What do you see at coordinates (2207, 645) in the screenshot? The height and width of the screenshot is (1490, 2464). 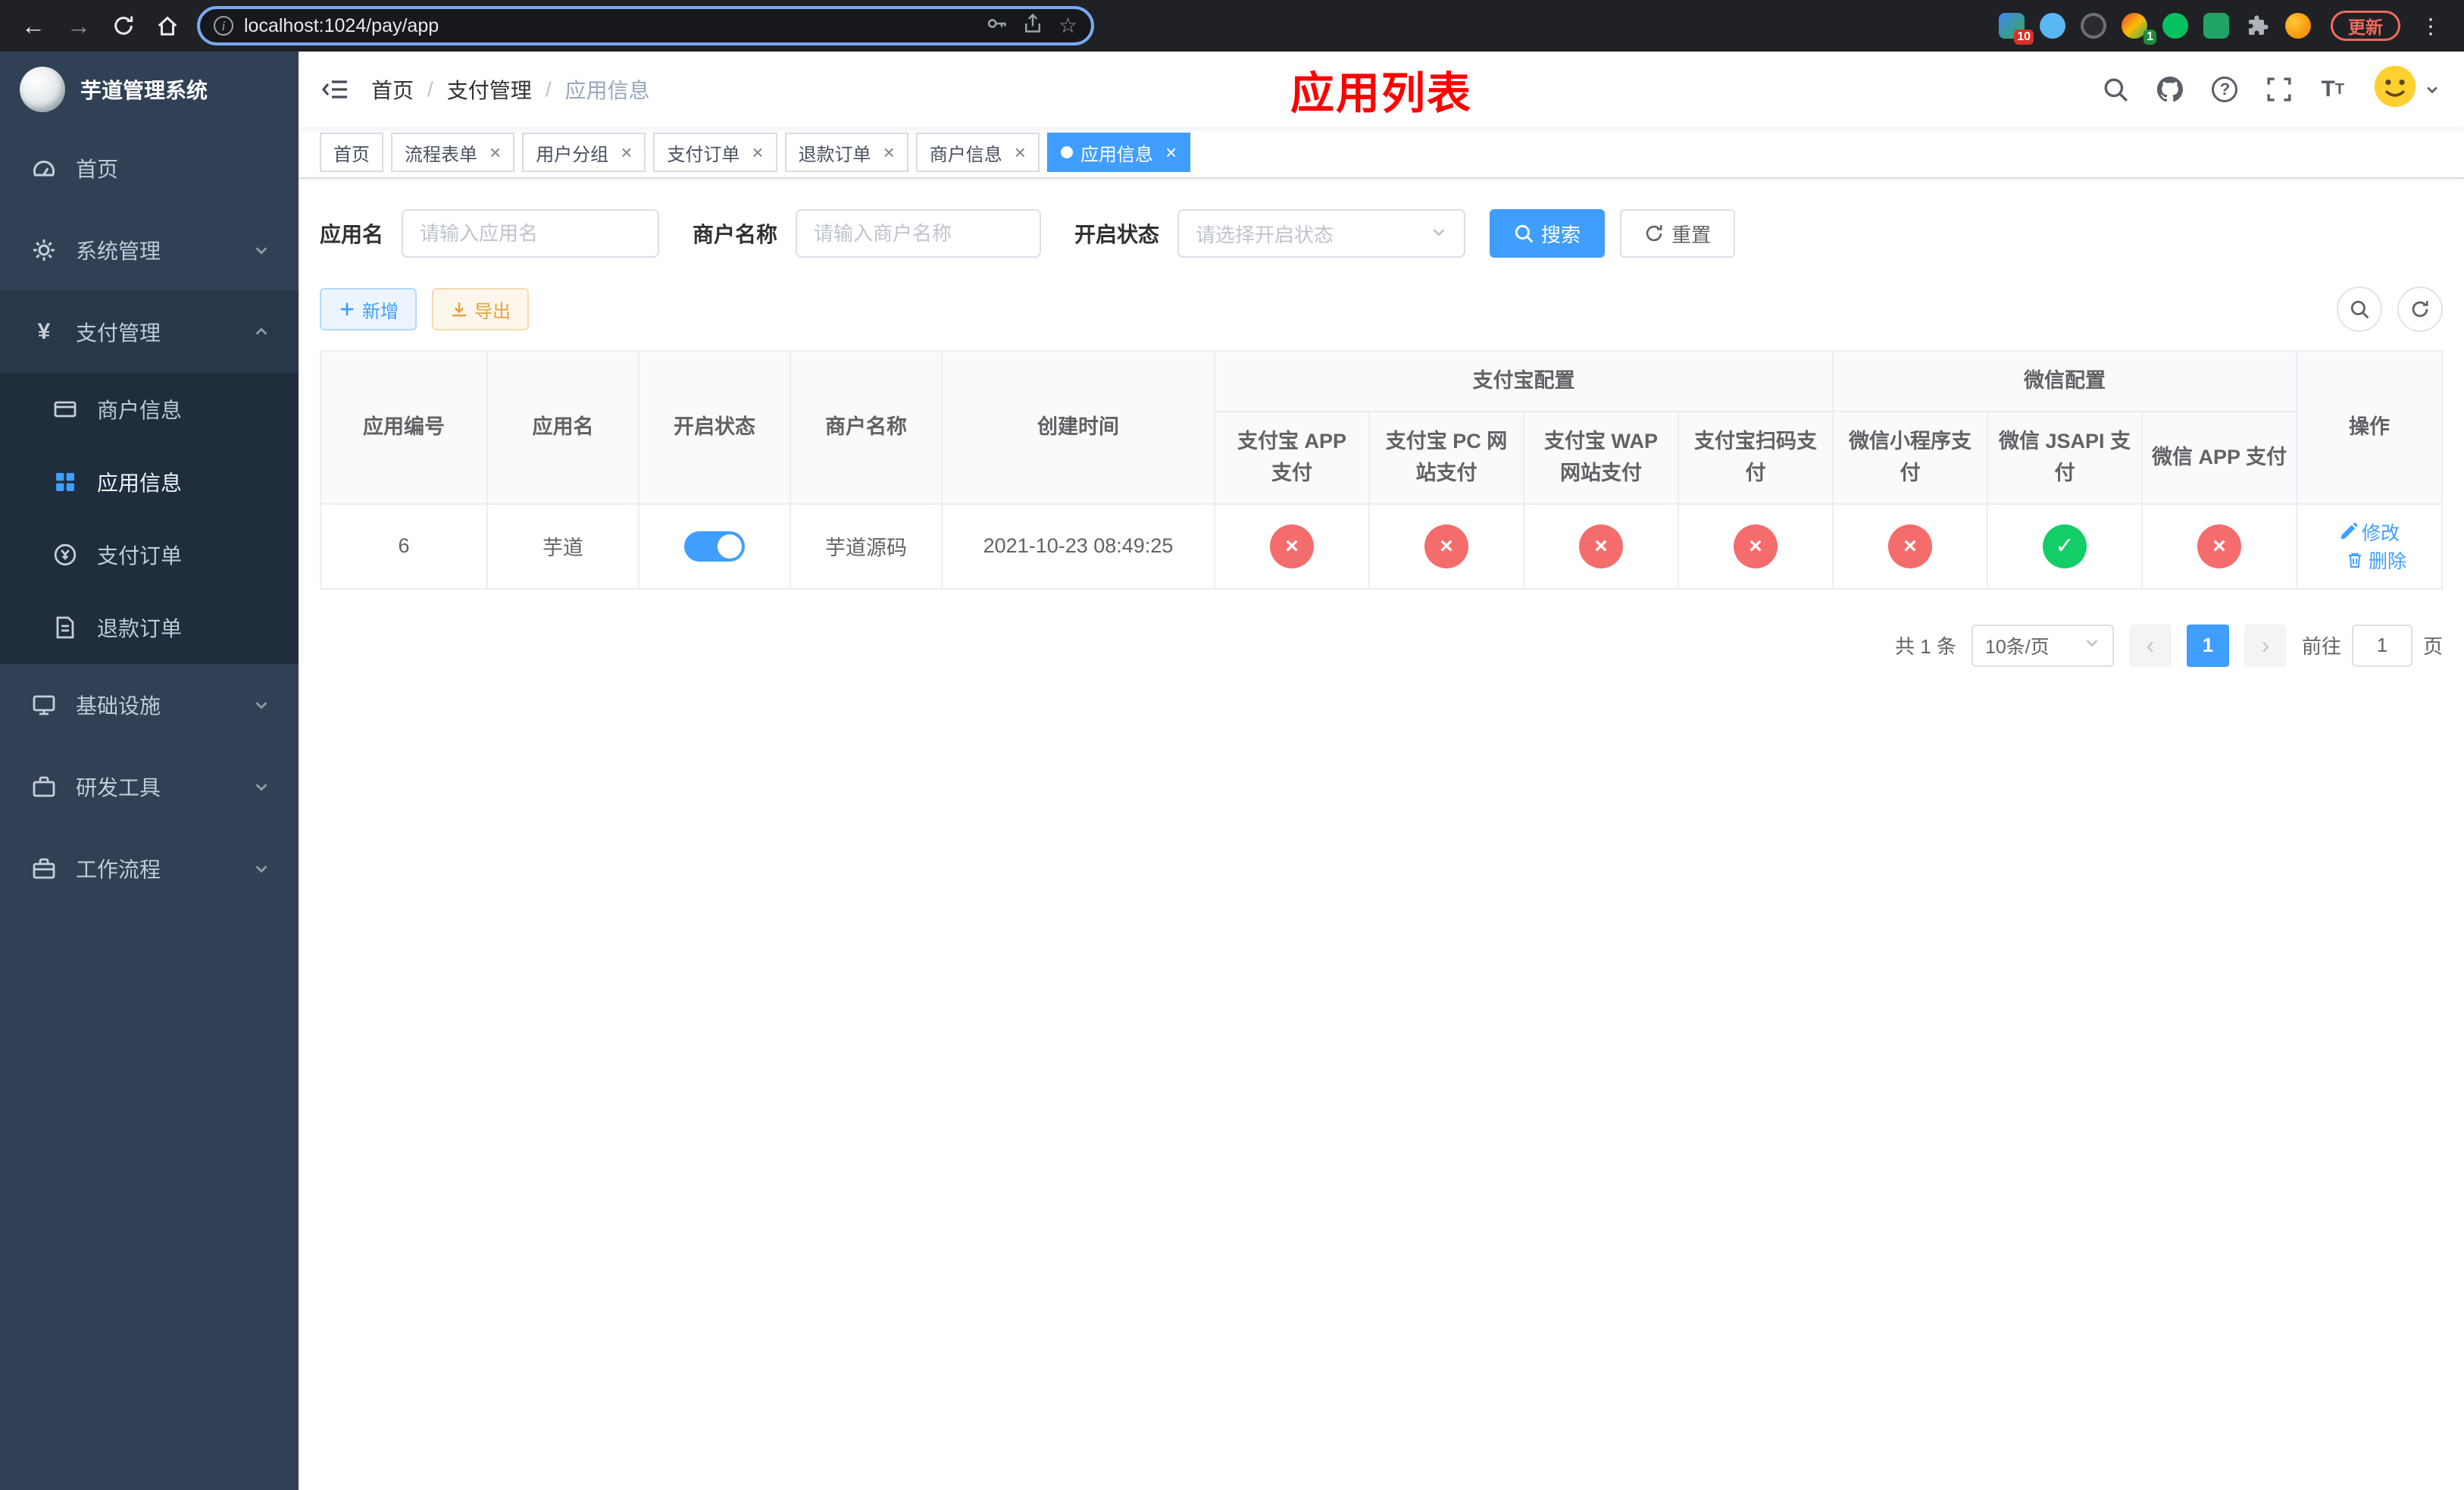 I see `page-number-1: 1` at bounding box center [2207, 645].